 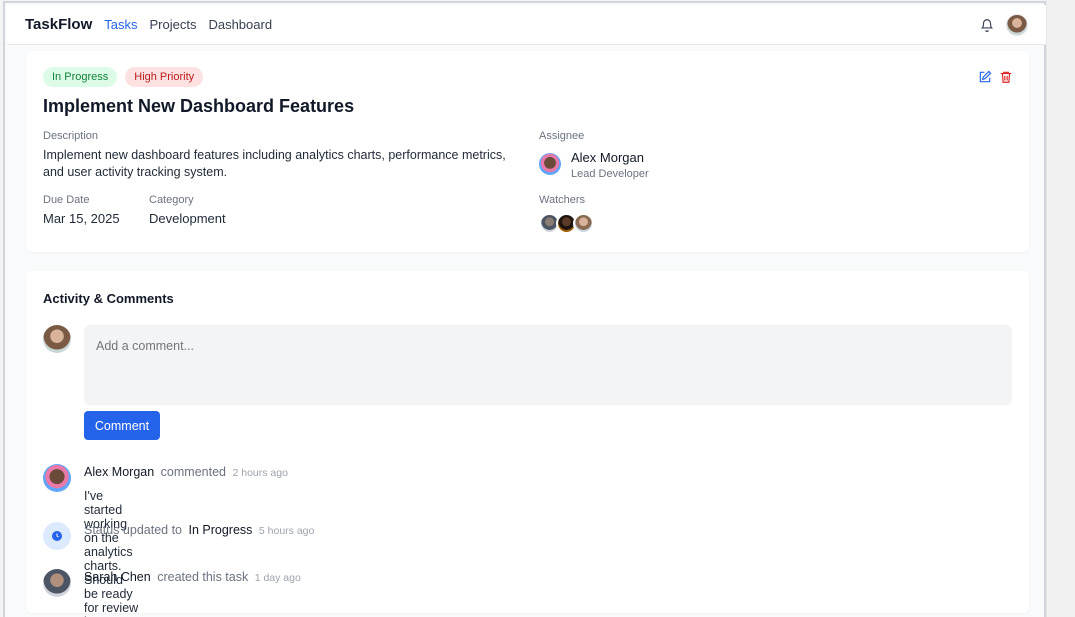 What do you see at coordinates (119, 472) in the screenshot?
I see `activity-author: Alex Morgan` at bounding box center [119, 472].